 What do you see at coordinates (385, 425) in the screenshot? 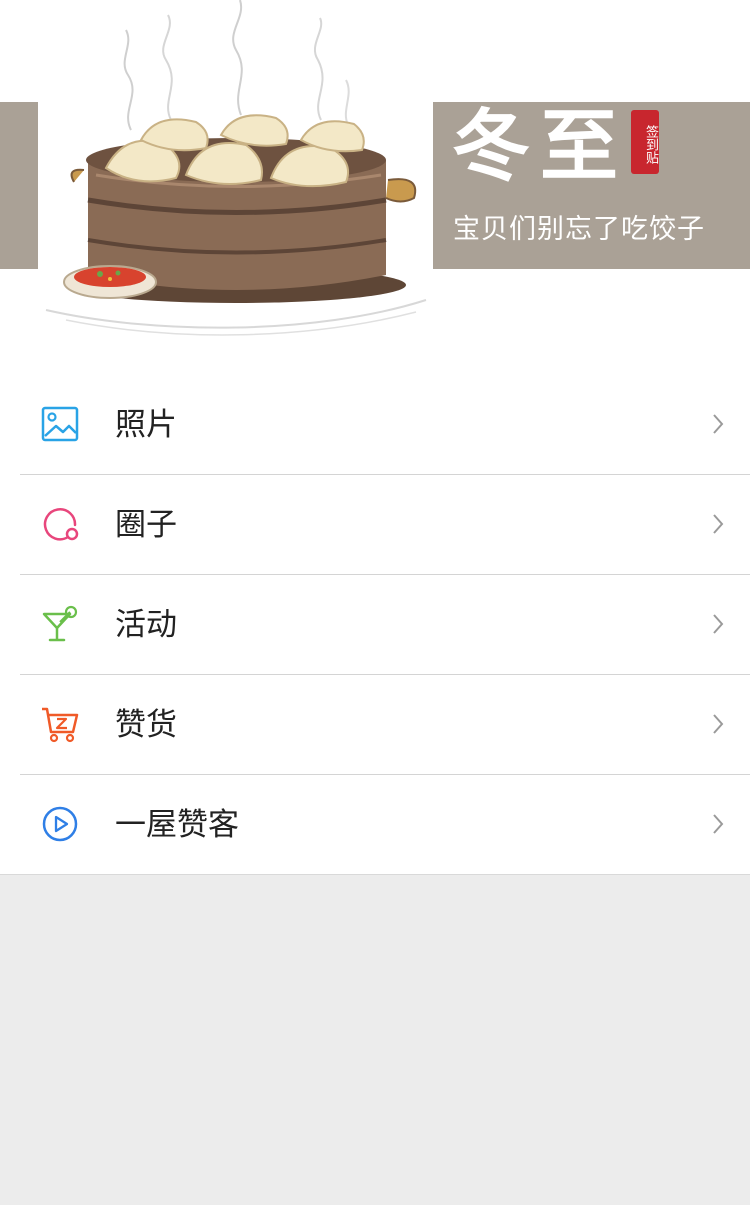
I see `menu-item-photos: 照片` at bounding box center [385, 425].